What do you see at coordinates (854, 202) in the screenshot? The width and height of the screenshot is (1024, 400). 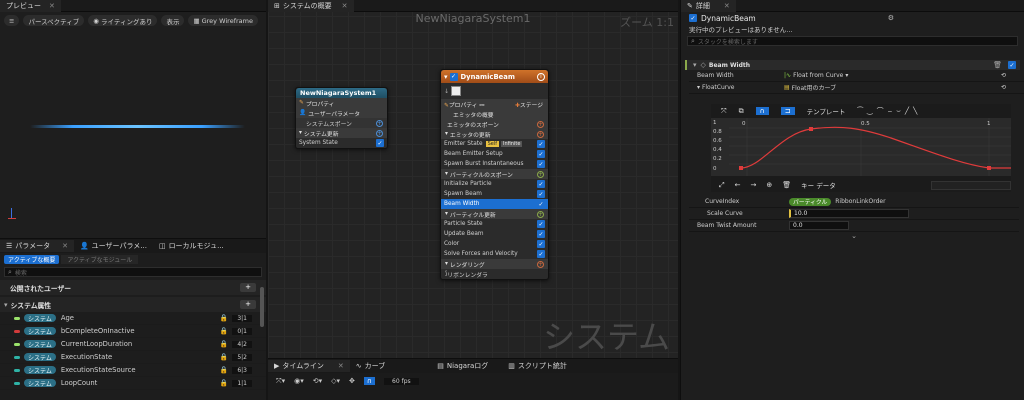 I see `curve-index-row: CurveIndex パーティクル RibbonLinkOrder` at bounding box center [854, 202].